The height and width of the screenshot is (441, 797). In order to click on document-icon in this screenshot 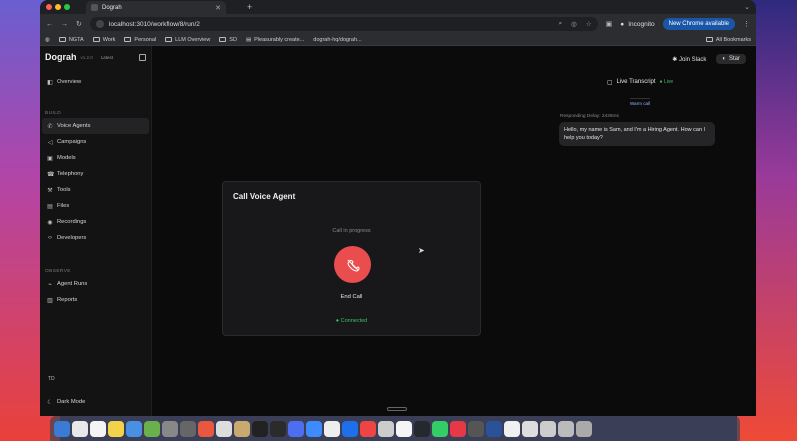, I will do `click(512, 428)`.